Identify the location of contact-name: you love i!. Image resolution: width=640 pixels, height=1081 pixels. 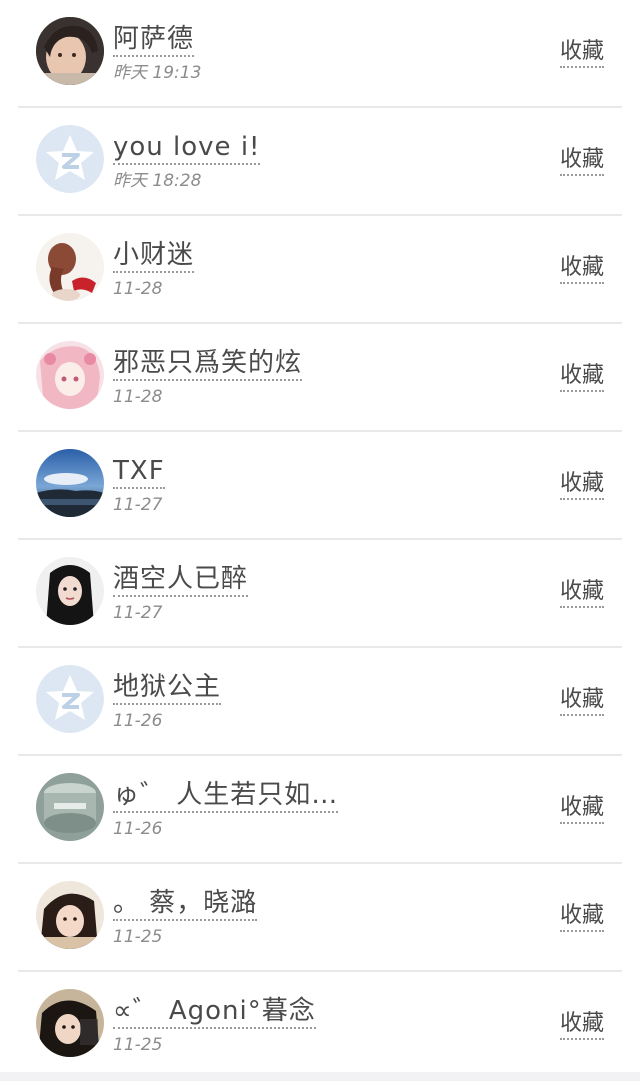
(187, 148).